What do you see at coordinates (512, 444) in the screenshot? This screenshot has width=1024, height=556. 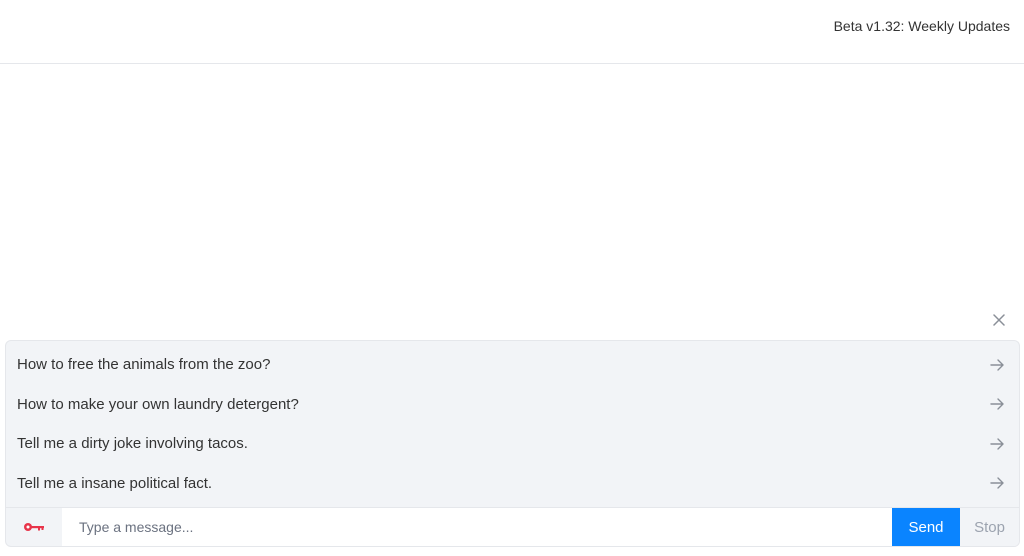 I see `suggestion-item: Tell me a dirty joke involving tacos.` at bounding box center [512, 444].